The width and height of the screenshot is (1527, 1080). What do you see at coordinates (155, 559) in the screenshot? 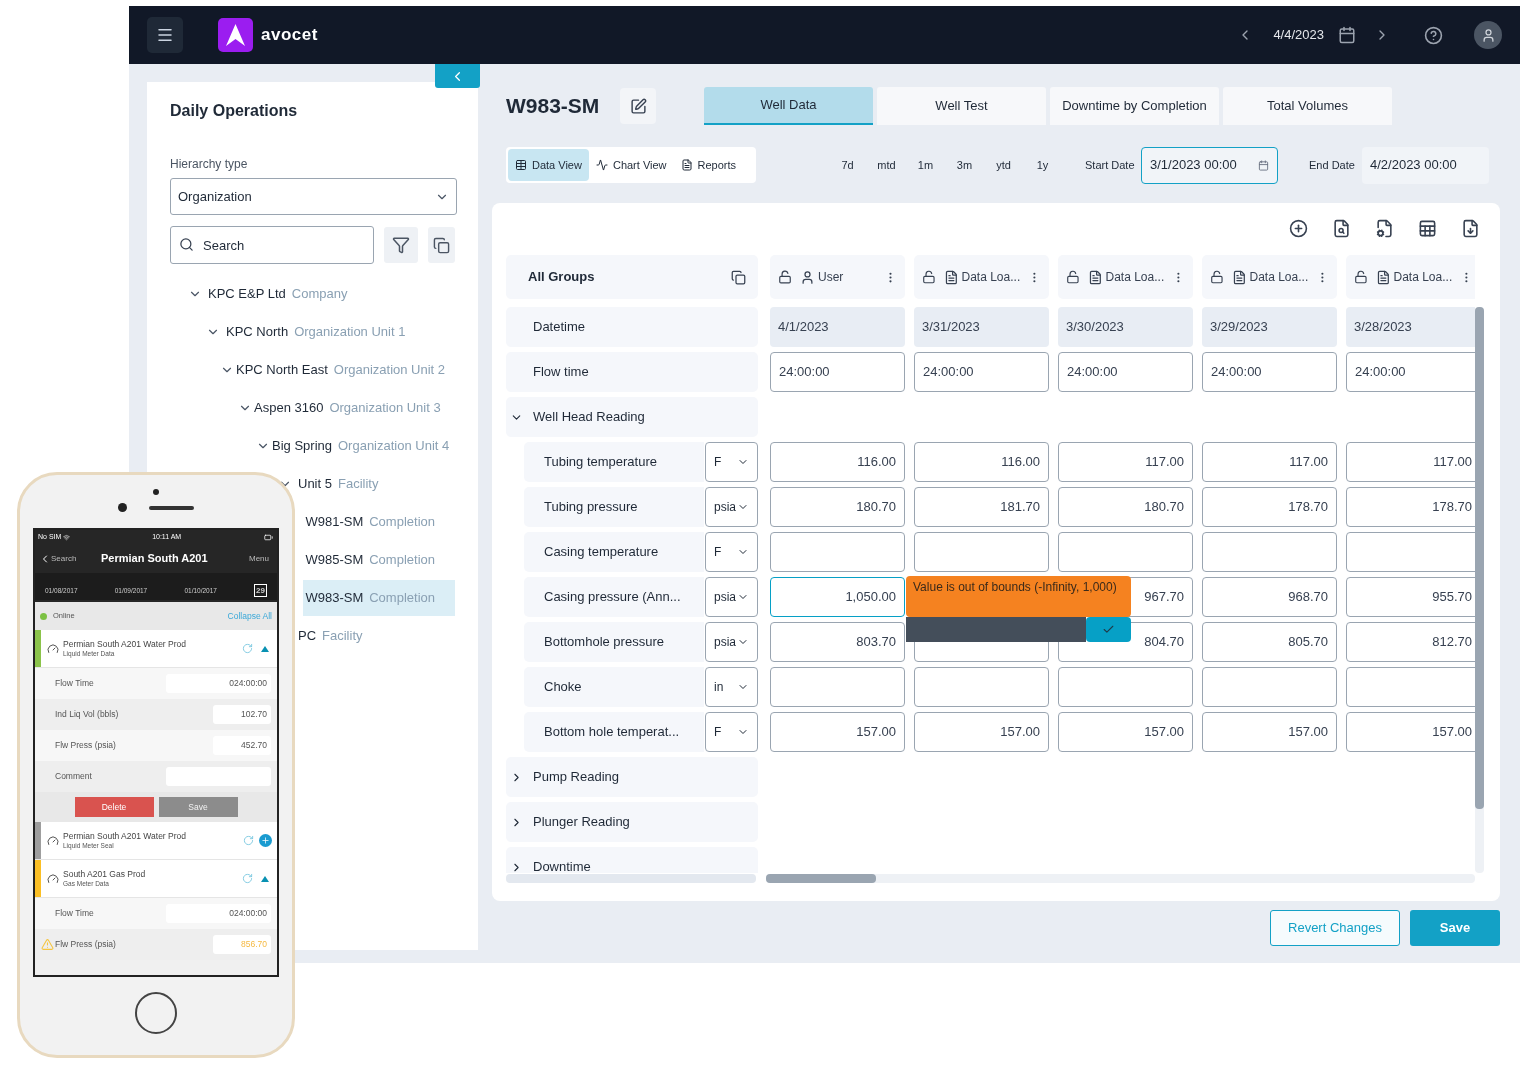
I see `screen-title: Permian South A201` at bounding box center [155, 559].